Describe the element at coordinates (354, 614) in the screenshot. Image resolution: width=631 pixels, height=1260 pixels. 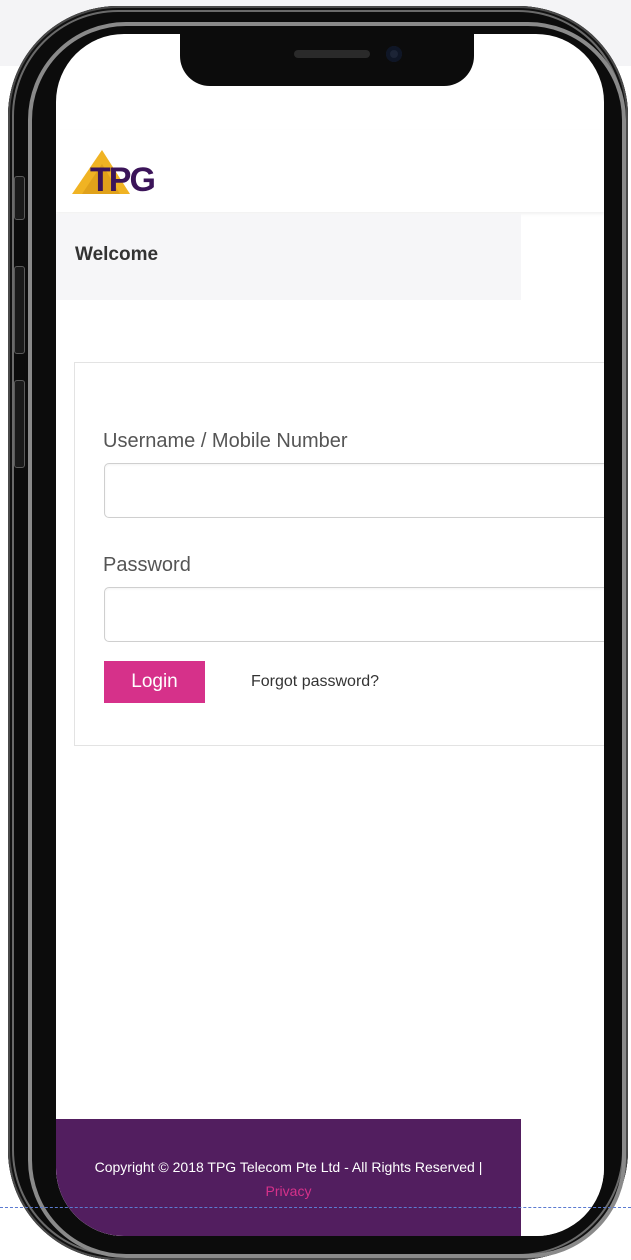
I see `password-input` at that location.